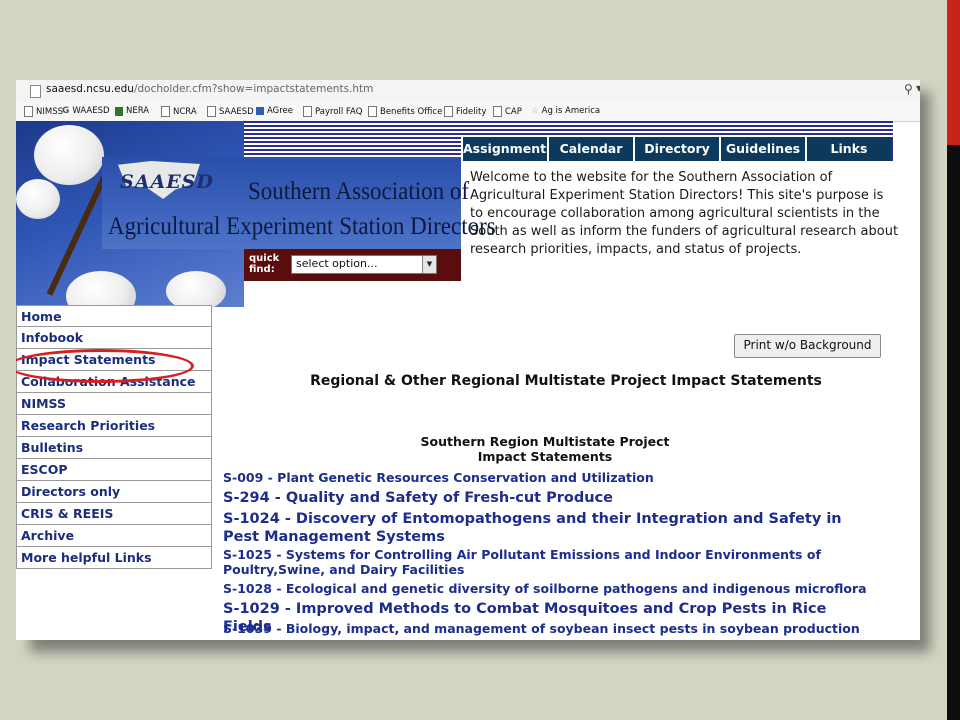 The width and height of the screenshot is (960, 720). I want to click on nav-directors-only: Directors only, so click(114, 492).